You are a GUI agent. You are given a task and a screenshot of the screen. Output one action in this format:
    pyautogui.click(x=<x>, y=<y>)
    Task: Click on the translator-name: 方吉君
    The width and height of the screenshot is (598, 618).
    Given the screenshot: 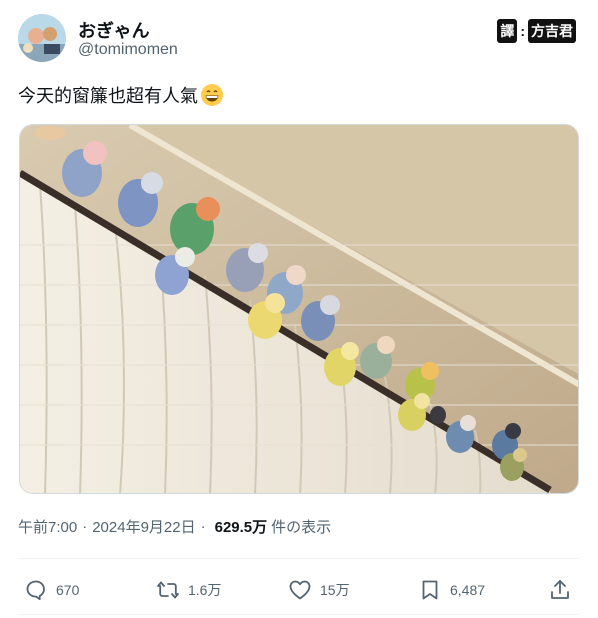 What is the action you would take?
    pyautogui.click(x=552, y=31)
    